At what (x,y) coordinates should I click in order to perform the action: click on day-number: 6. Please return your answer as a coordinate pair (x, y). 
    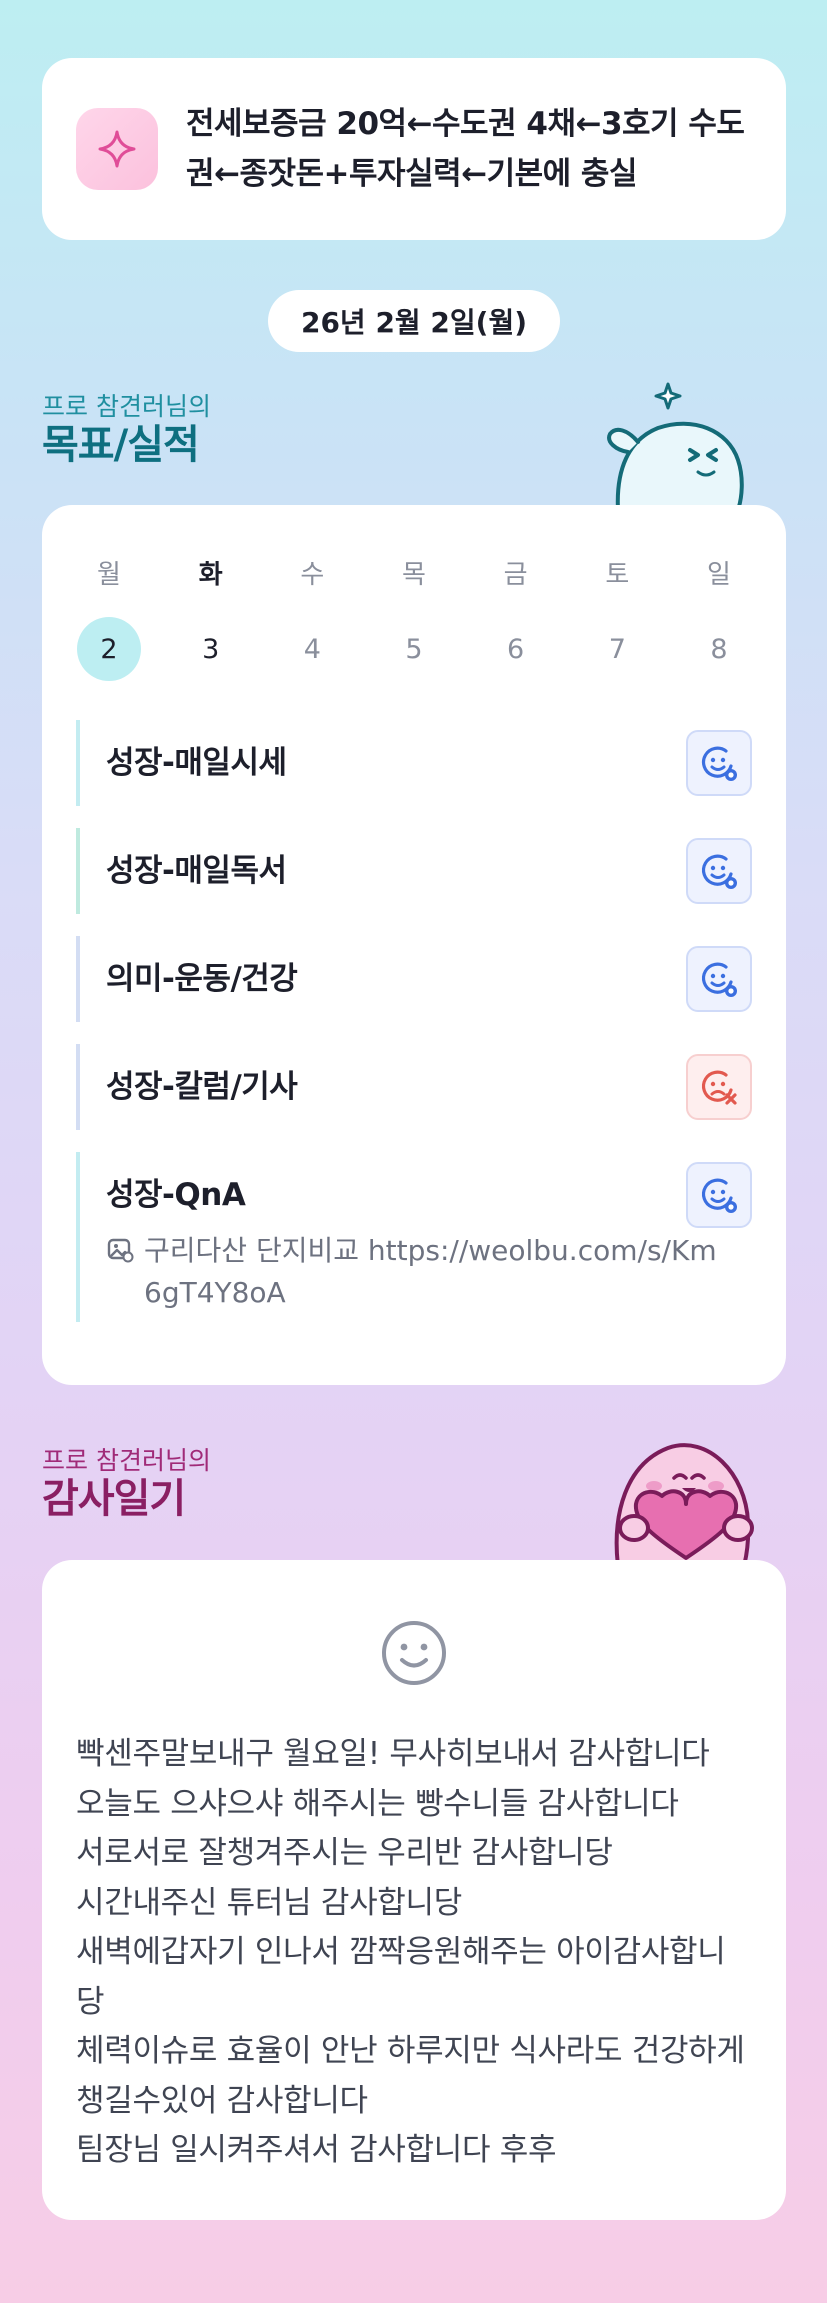
    Looking at the image, I should click on (516, 649).